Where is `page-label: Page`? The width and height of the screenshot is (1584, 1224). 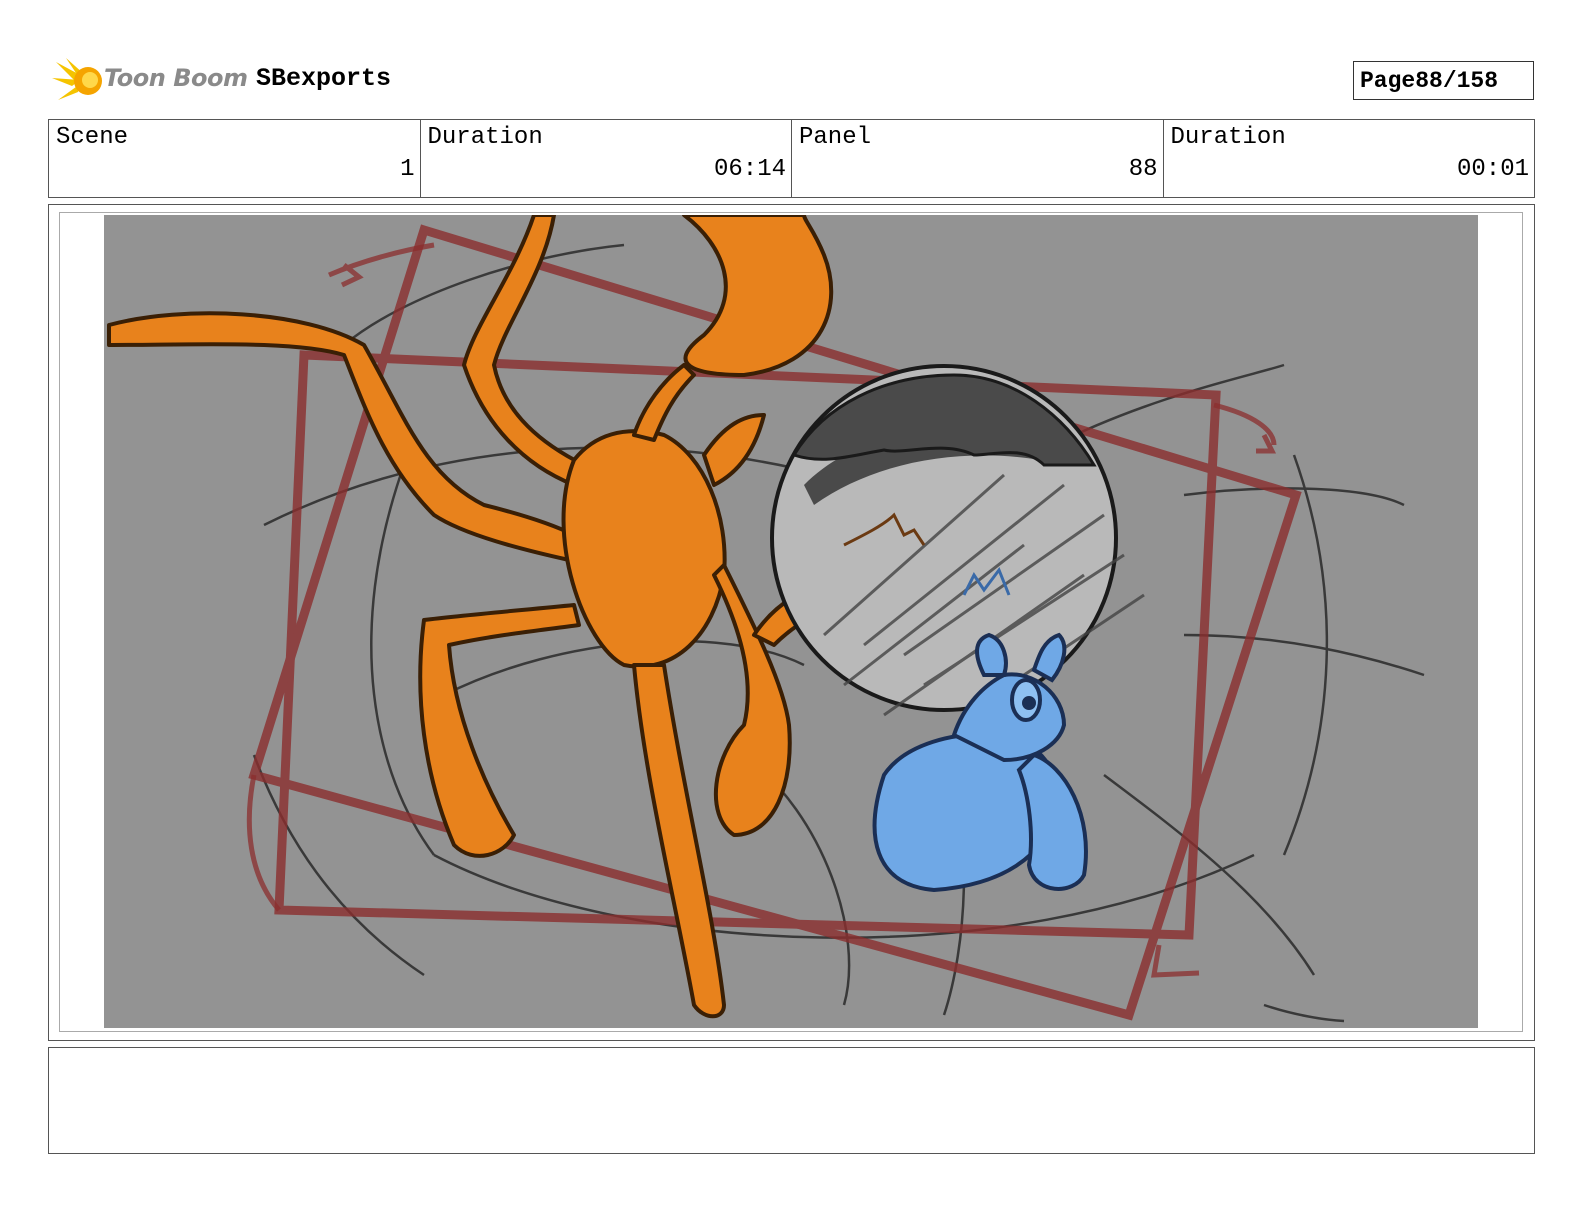 page-label: Page is located at coordinates (1388, 80).